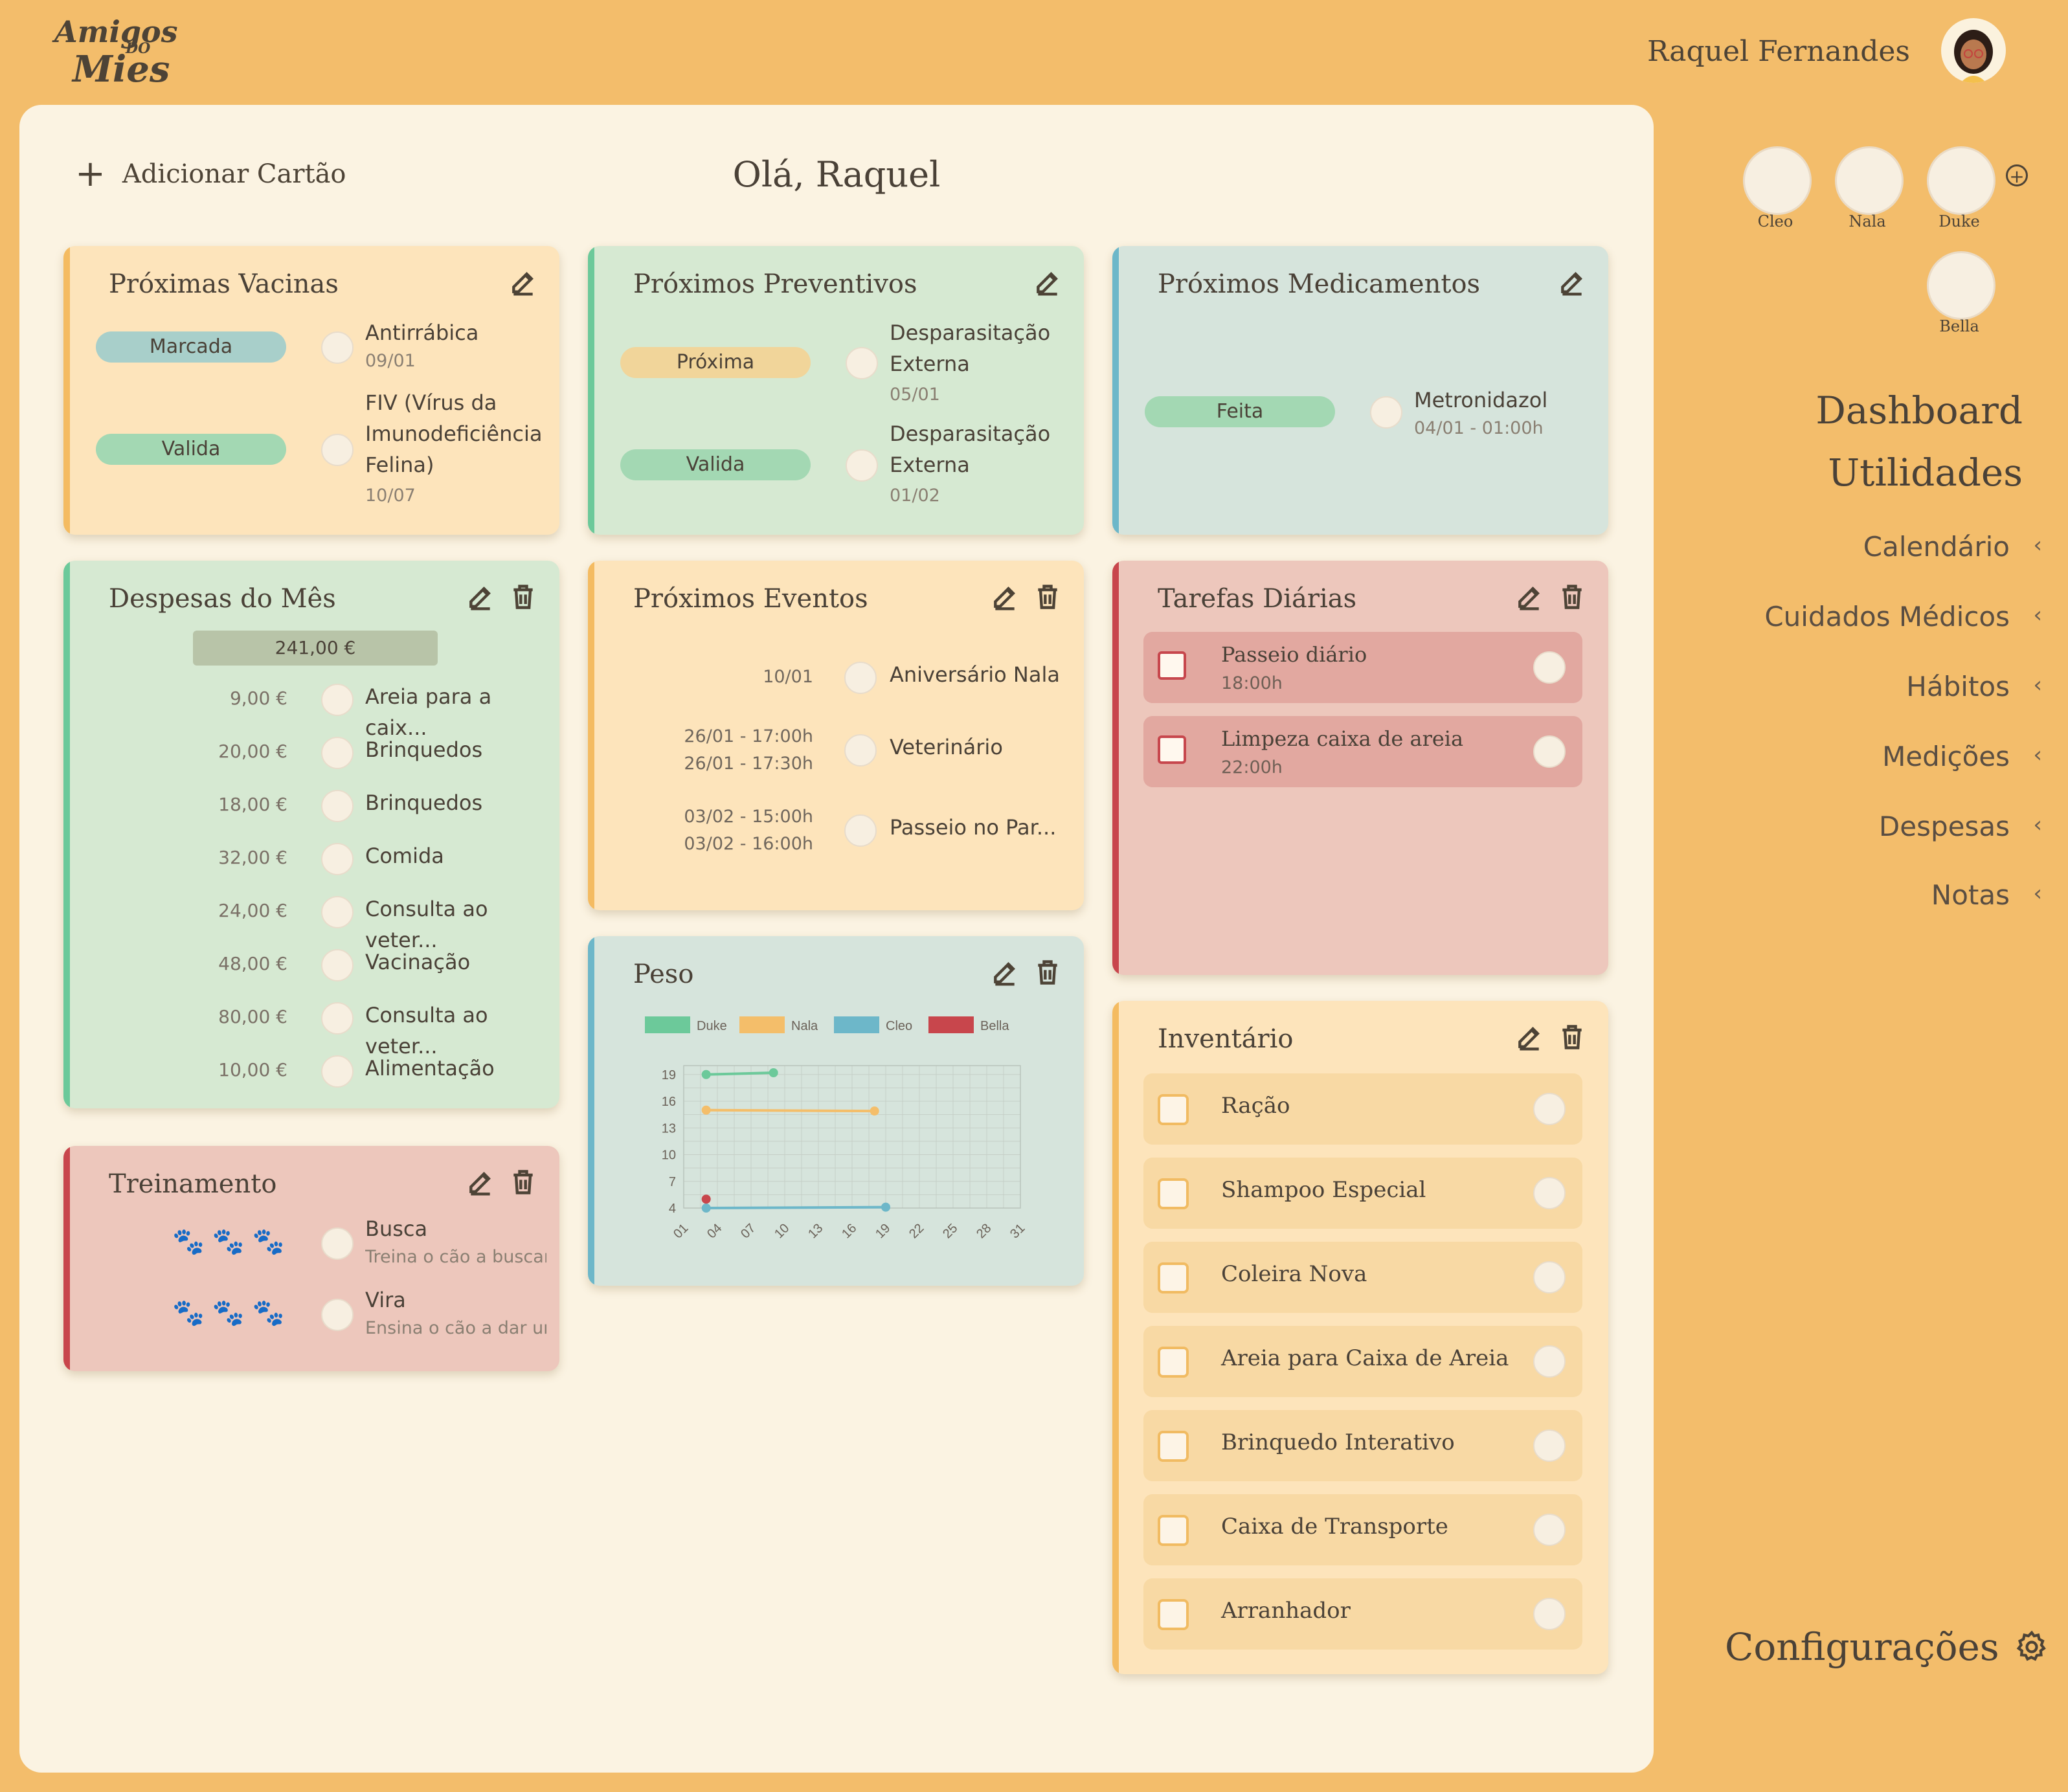 Image resolution: width=2068 pixels, height=1792 pixels. What do you see at coordinates (1961, 285) in the screenshot?
I see `cat-bella-icon` at bounding box center [1961, 285].